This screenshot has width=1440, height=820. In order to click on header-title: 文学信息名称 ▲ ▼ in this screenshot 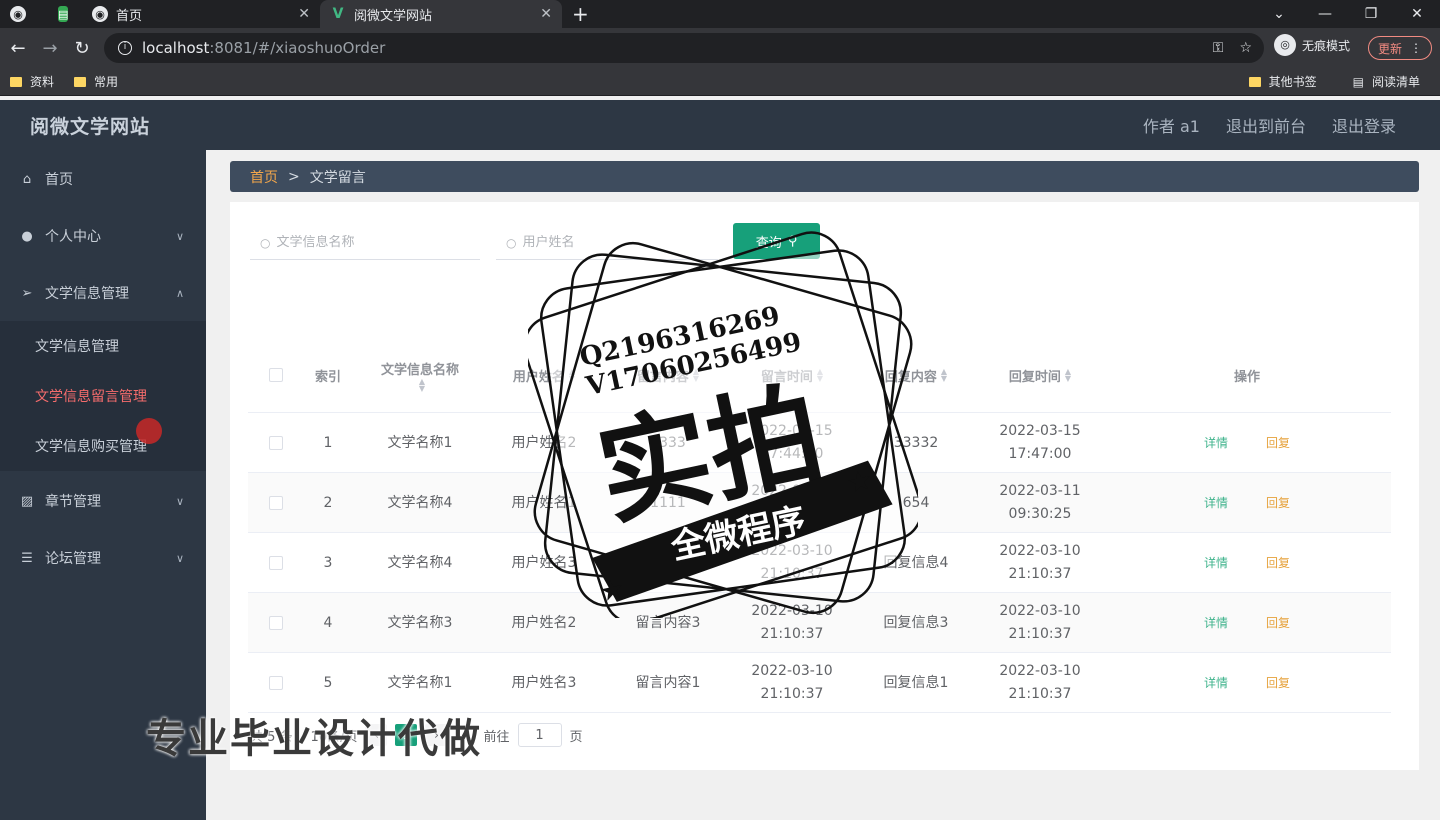, I will do `click(420, 375)`.